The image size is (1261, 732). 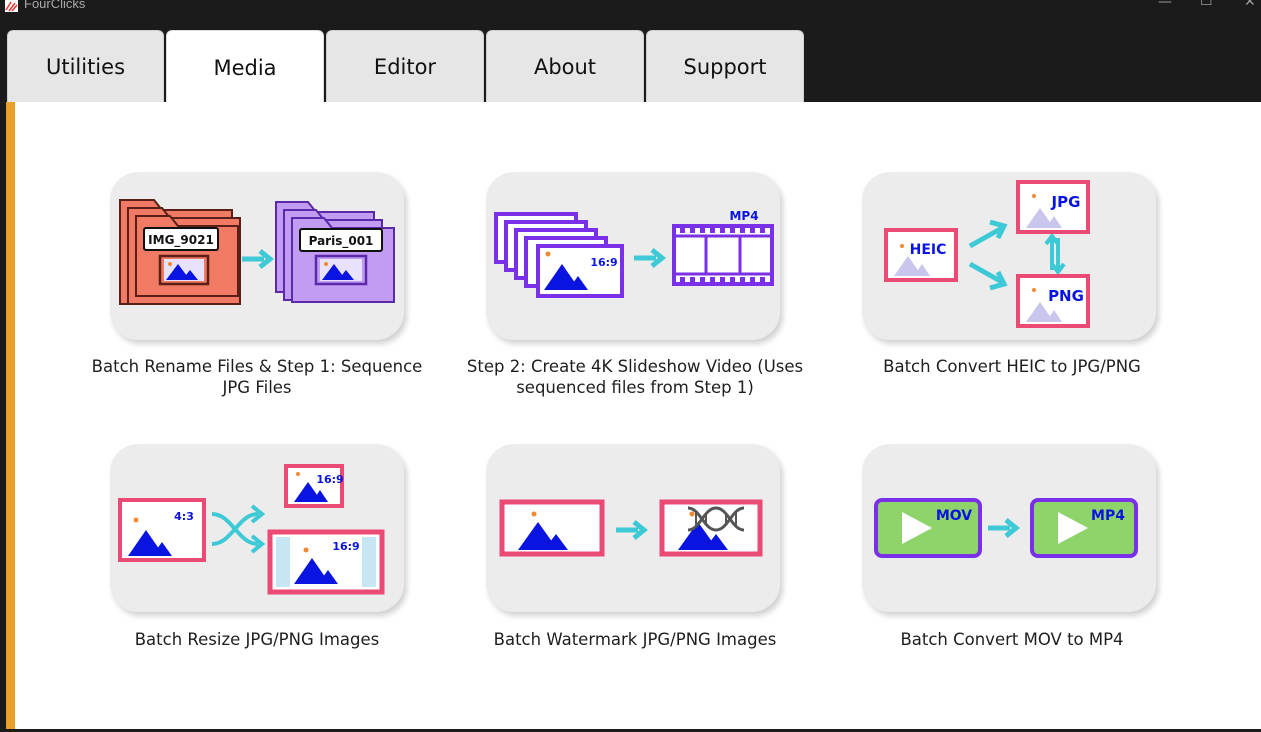 I want to click on slideshow-video-card: 16:9 MP4, so click(x=633, y=256).